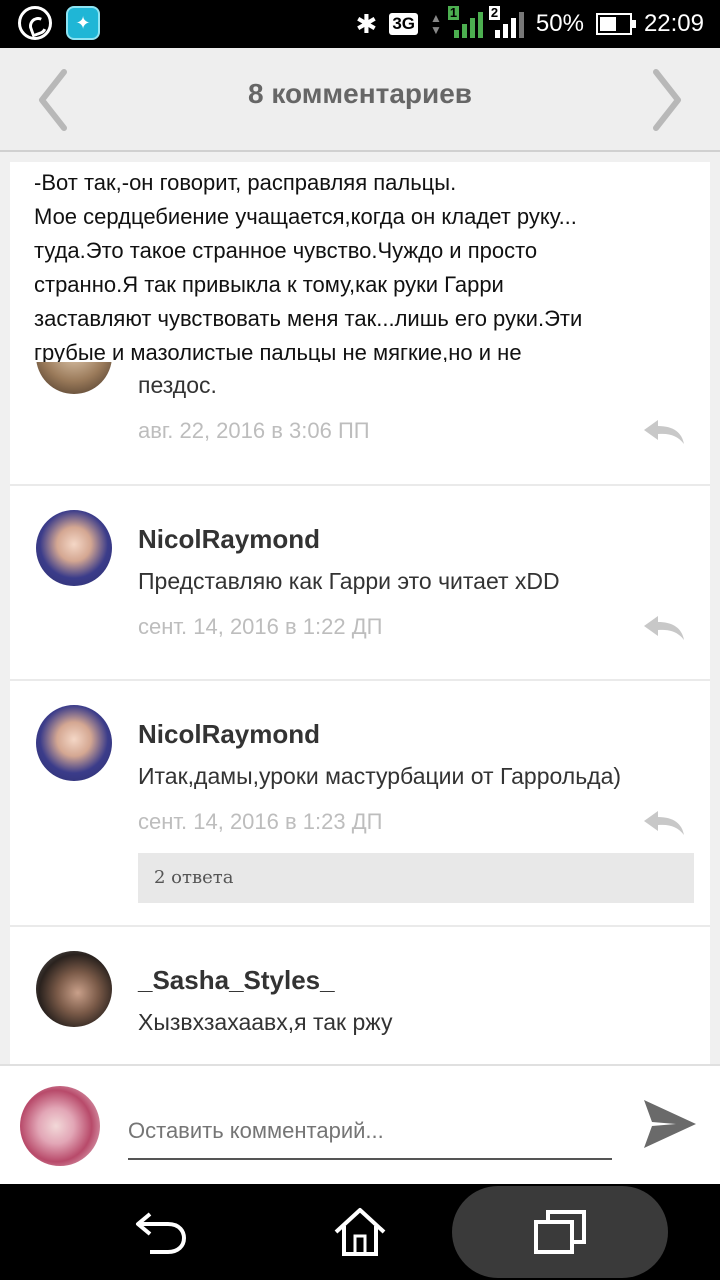 This screenshot has width=720, height=1280. I want to click on status-bar: ✦ ✱ 3G ▲ ▼ 1 2 50% 22:09, so click(360, 24).